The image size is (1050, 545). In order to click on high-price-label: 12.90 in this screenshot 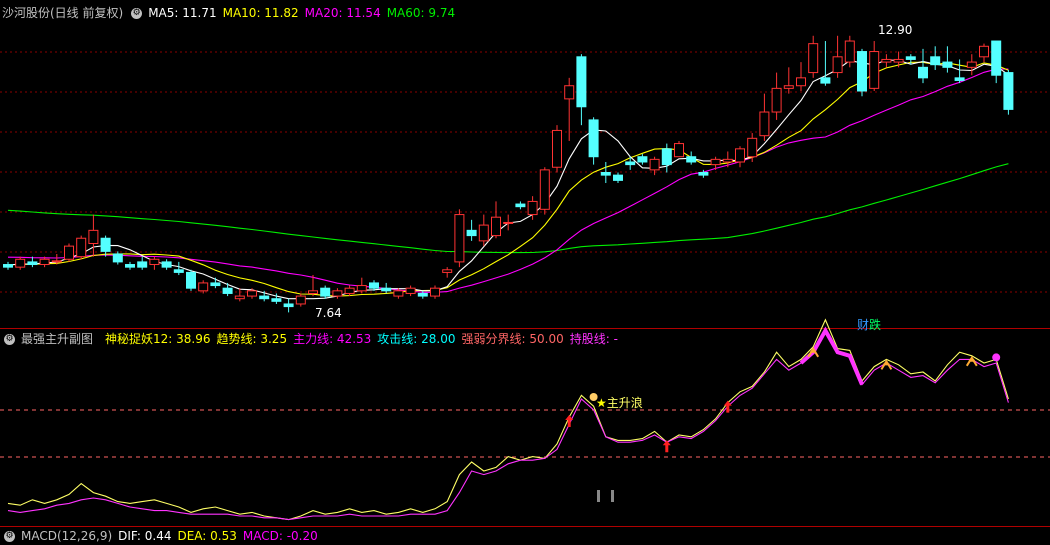, I will do `click(895, 30)`.